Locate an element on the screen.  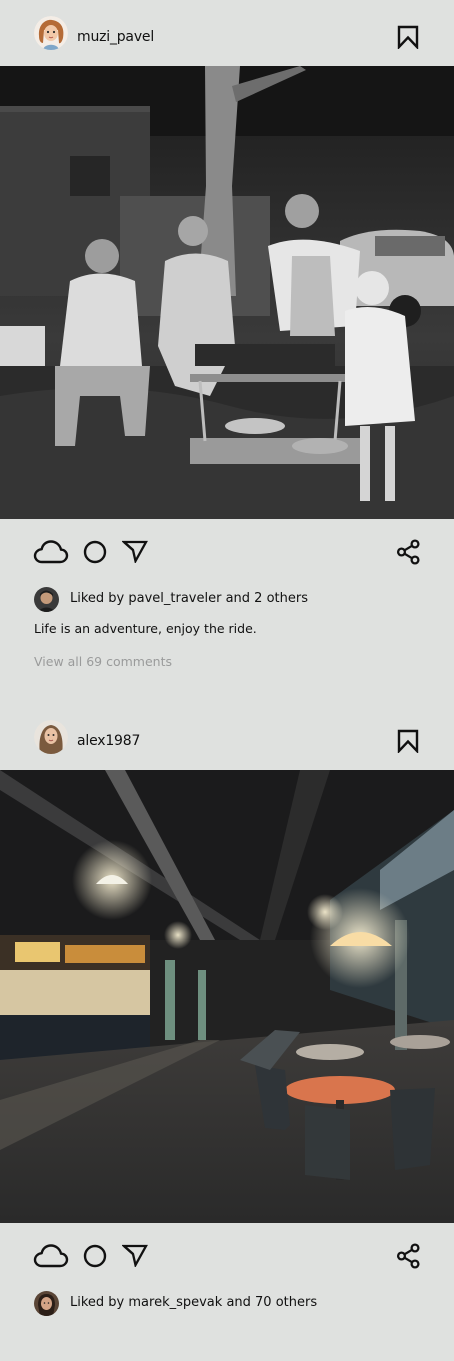
likes-row: Liked by pavel_traveler and 2 others is located at coordinates (227, 600).